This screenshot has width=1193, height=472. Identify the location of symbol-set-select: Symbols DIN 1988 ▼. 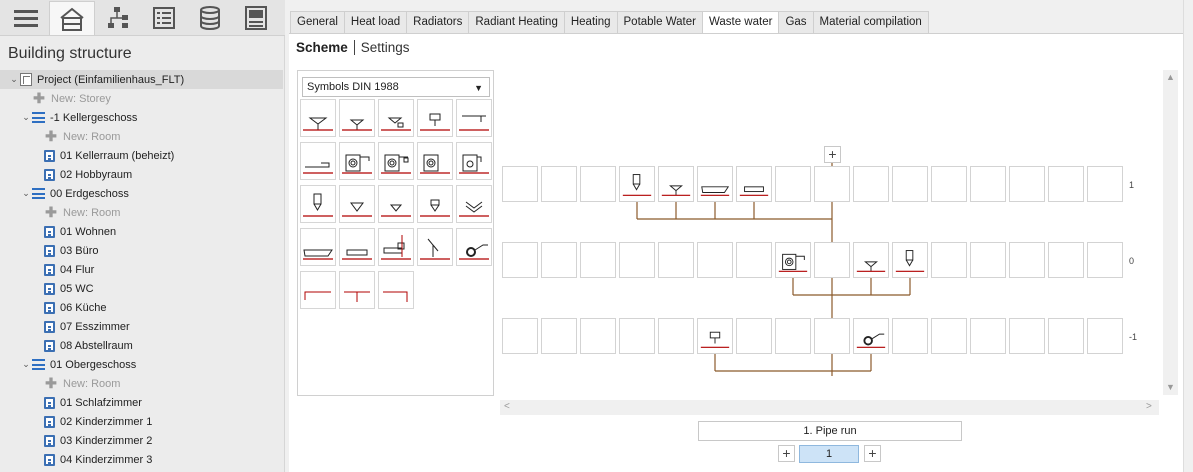
(396, 87).